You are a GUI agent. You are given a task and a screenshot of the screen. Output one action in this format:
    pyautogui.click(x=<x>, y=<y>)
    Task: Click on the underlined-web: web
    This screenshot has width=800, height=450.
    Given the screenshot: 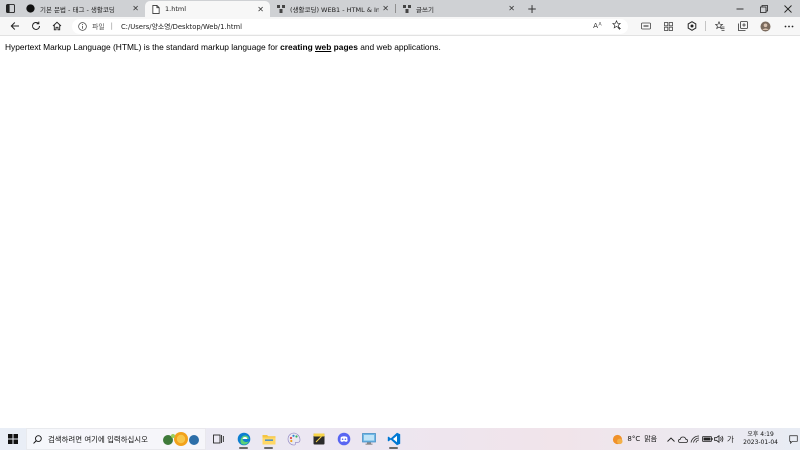 What is the action you would take?
    pyautogui.click(x=323, y=47)
    